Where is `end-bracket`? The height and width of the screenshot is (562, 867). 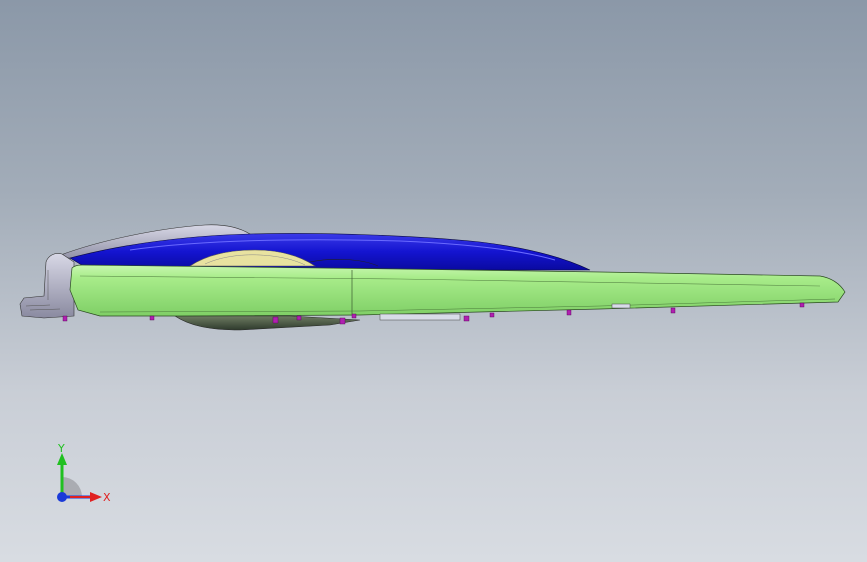
end-bracket is located at coordinates (47, 286).